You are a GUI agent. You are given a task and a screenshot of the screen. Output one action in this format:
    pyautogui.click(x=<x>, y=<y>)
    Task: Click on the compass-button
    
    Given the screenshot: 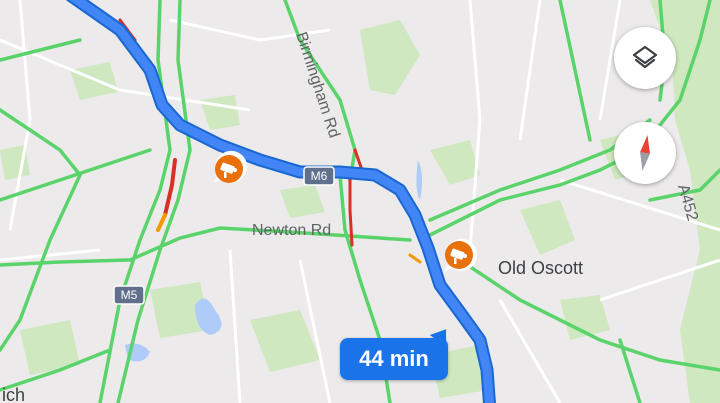 What is the action you would take?
    pyautogui.click(x=645, y=153)
    